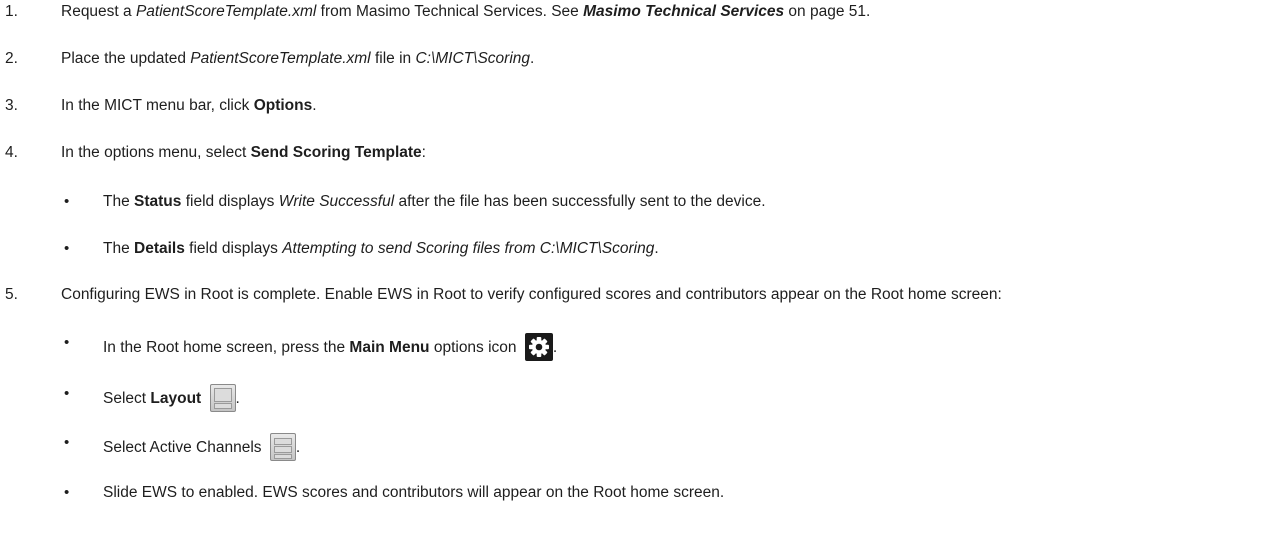 The width and height of the screenshot is (1262, 543). I want to click on step-number: 5., so click(11, 294).